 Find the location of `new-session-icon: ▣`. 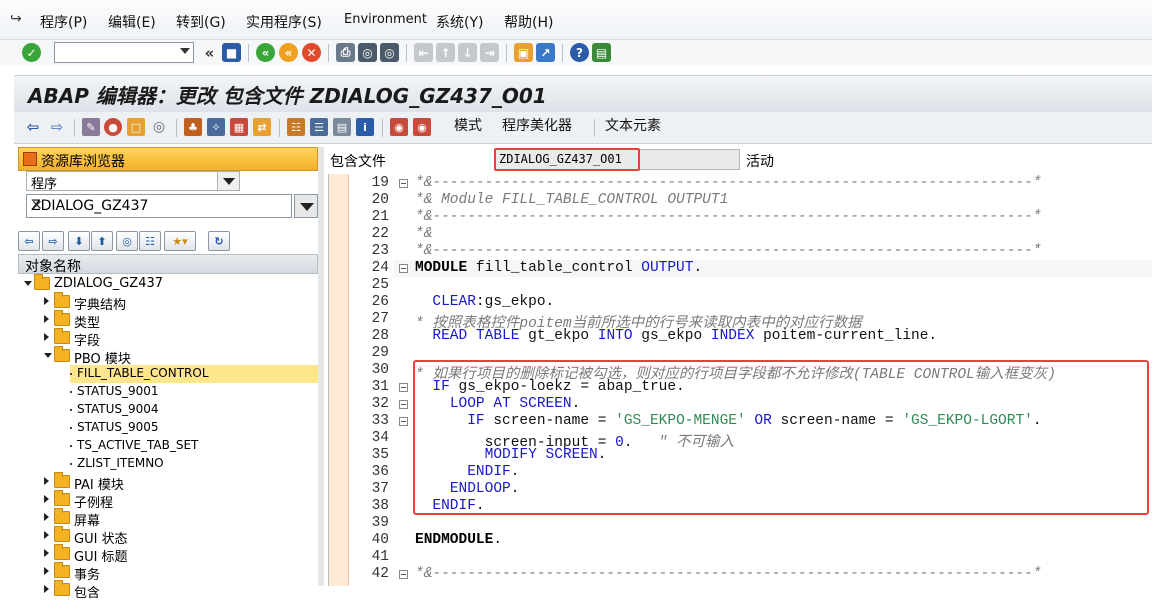

new-session-icon: ▣ is located at coordinates (523, 52).